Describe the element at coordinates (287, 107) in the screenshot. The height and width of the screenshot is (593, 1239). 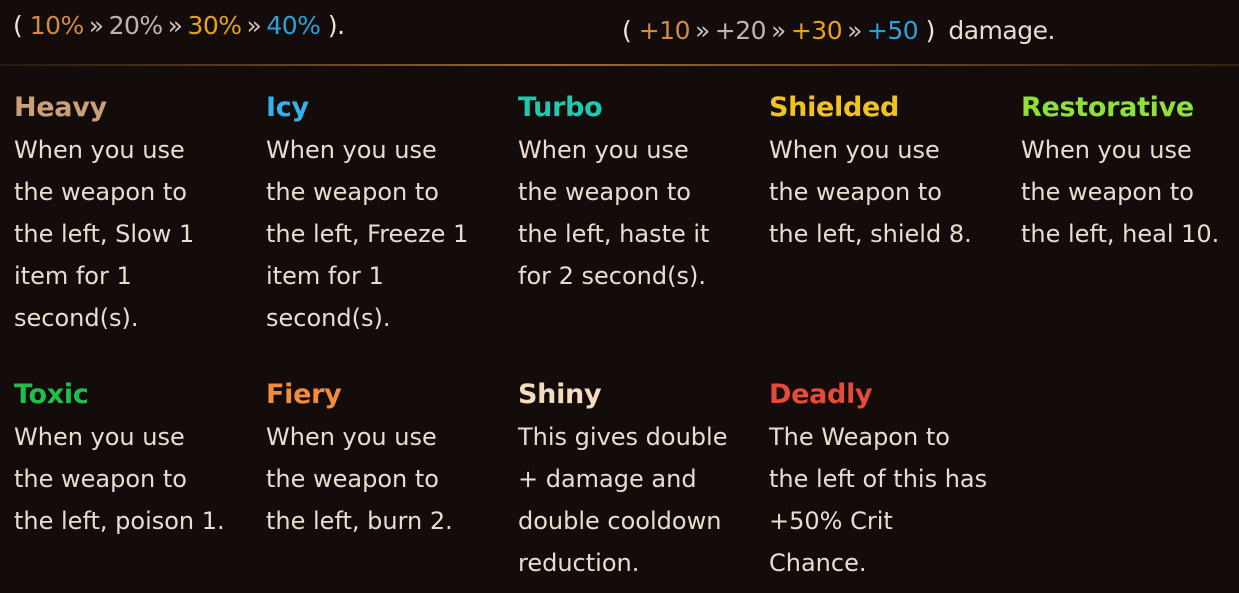
I see `enchantment-name: Icy` at that location.